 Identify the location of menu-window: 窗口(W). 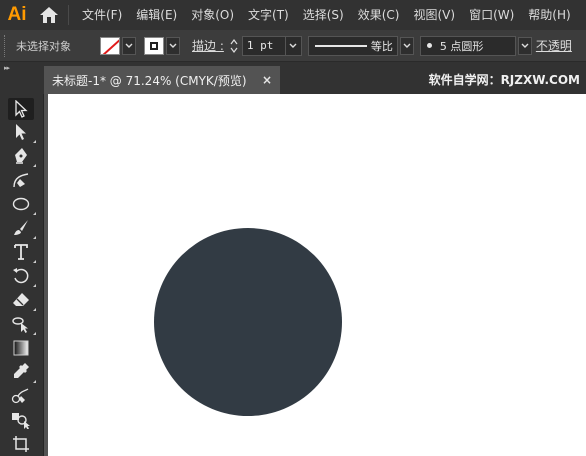
(491, 15).